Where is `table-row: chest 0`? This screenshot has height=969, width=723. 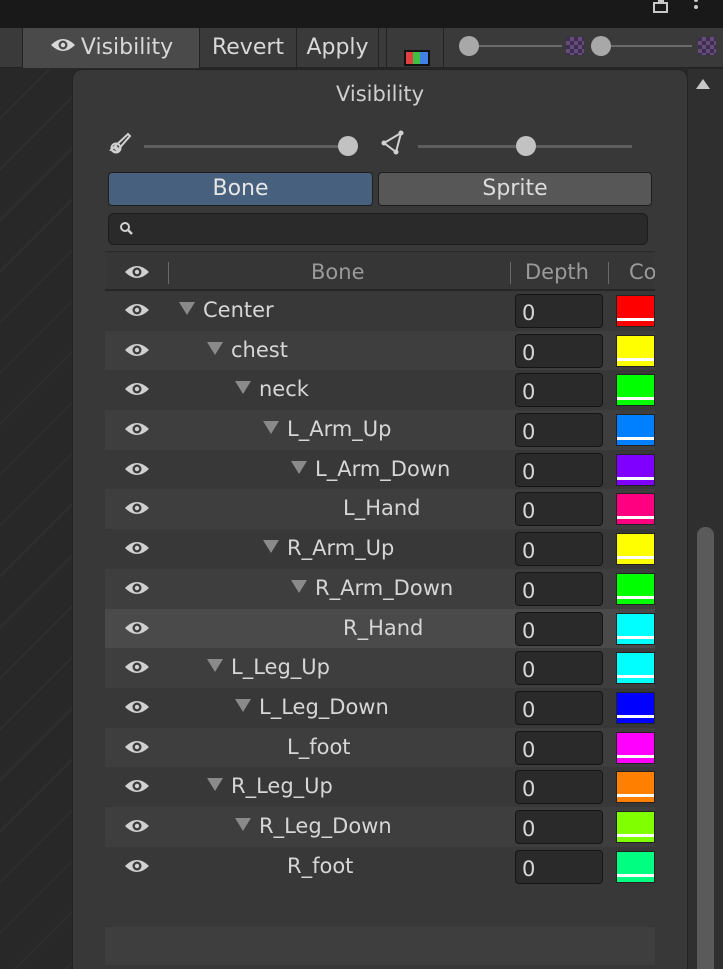 table-row: chest 0 is located at coordinates (380, 350).